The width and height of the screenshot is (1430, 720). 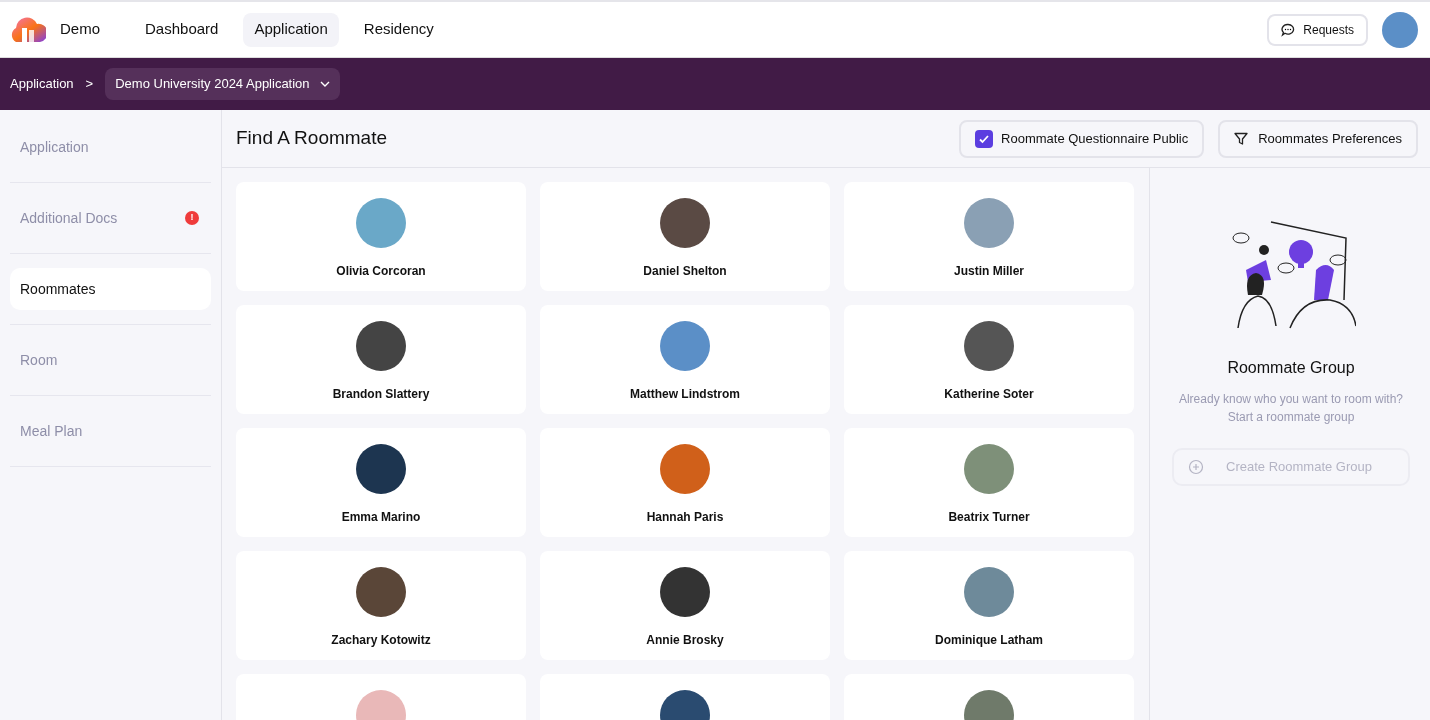 What do you see at coordinates (1288, 29) in the screenshot?
I see `chat-bubble-icon` at bounding box center [1288, 29].